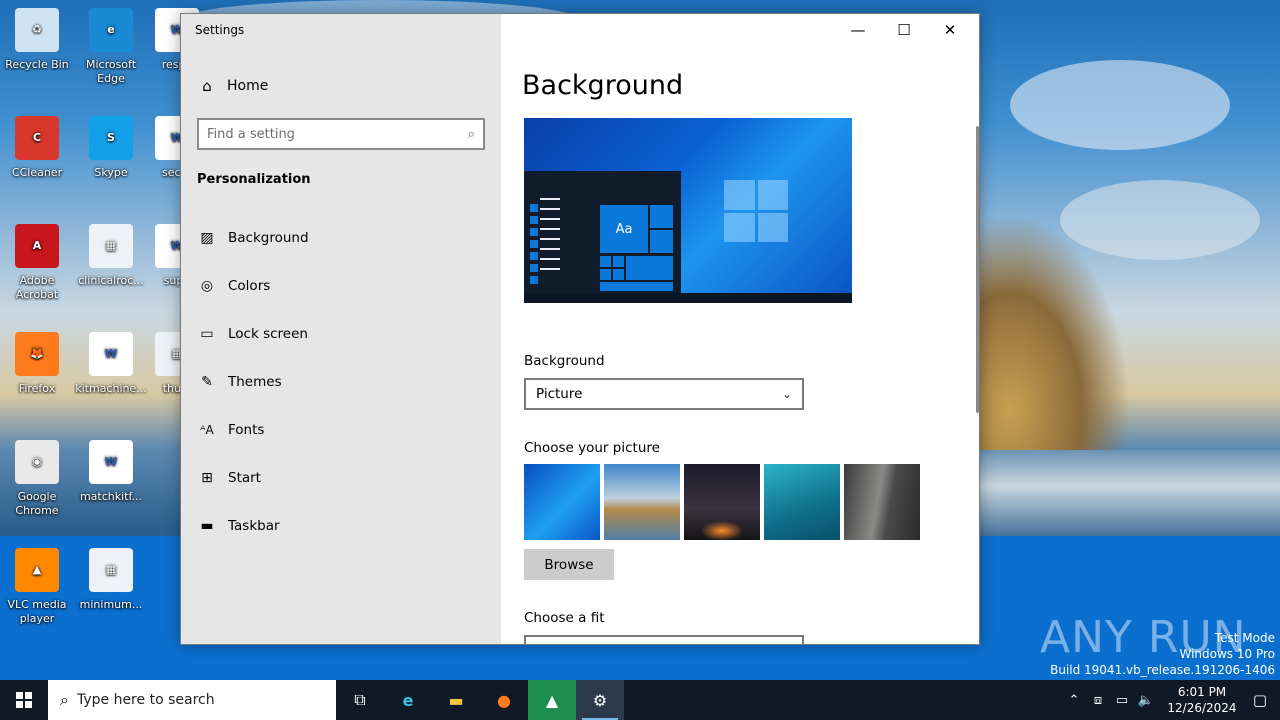  I want to click on nav-item-themes: ✎ Themes, so click(341, 382).